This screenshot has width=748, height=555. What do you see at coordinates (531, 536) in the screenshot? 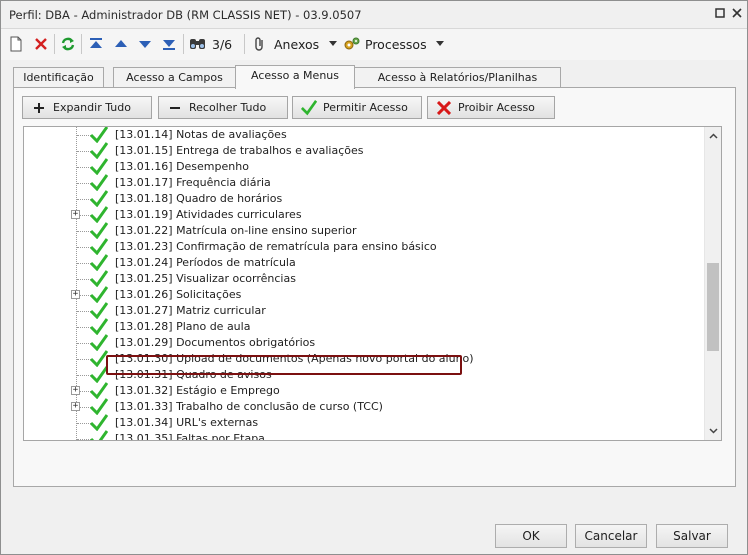
I see `ok-button: OK` at bounding box center [531, 536].